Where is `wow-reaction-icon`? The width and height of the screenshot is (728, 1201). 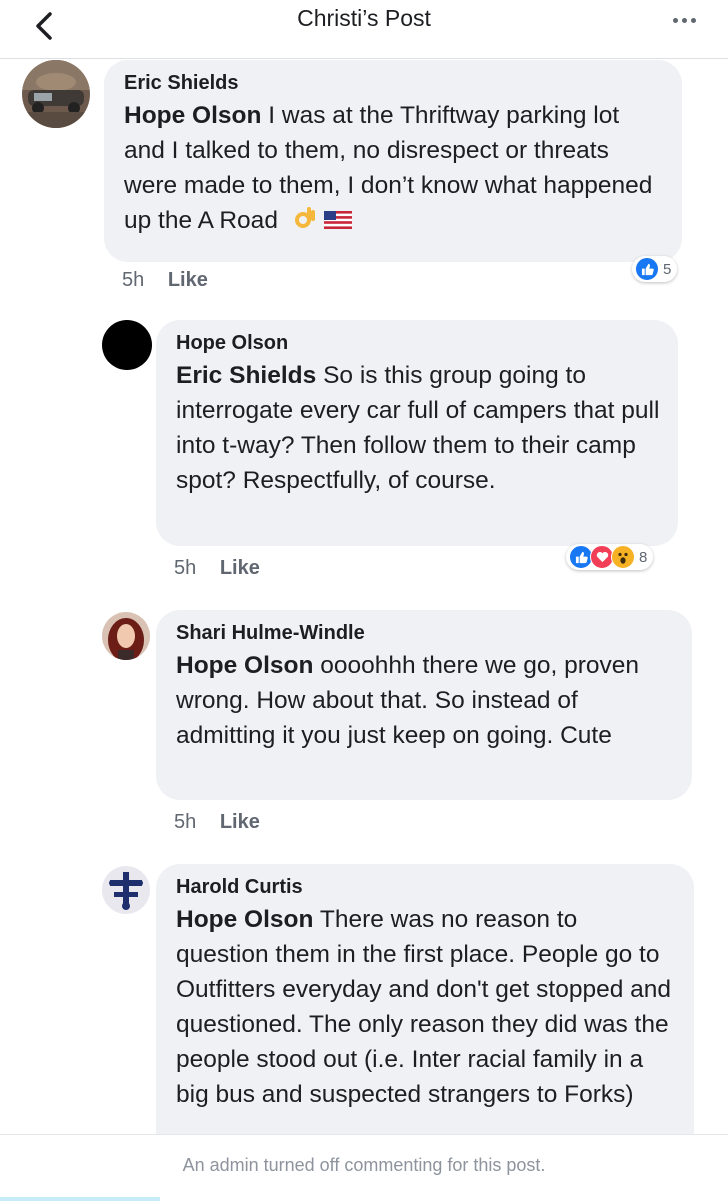
wow-reaction-icon is located at coordinates (623, 557).